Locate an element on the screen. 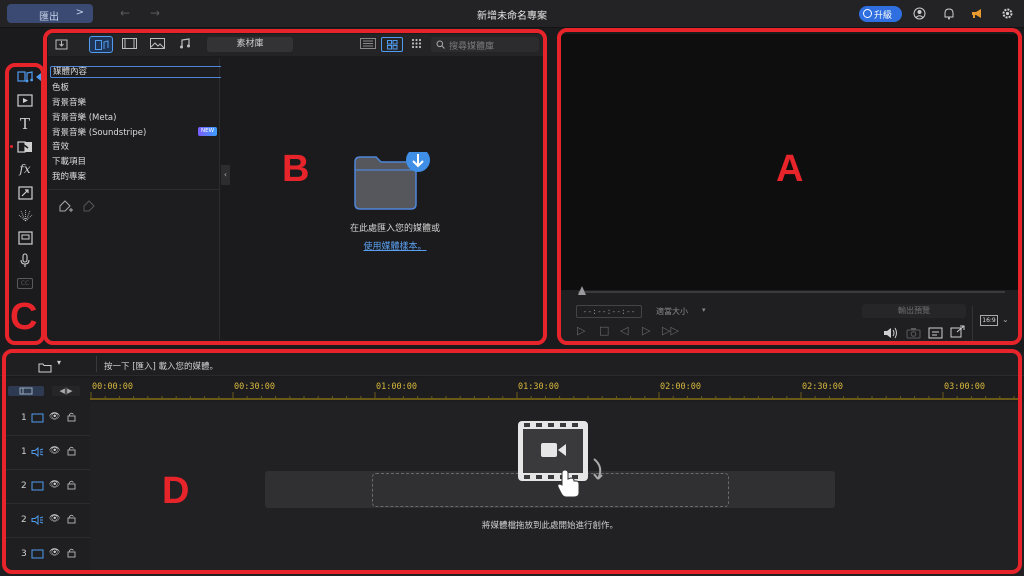 The height and width of the screenshot is (576, 1024). chevron-right-icon: > is located at coordinates (79, 12).